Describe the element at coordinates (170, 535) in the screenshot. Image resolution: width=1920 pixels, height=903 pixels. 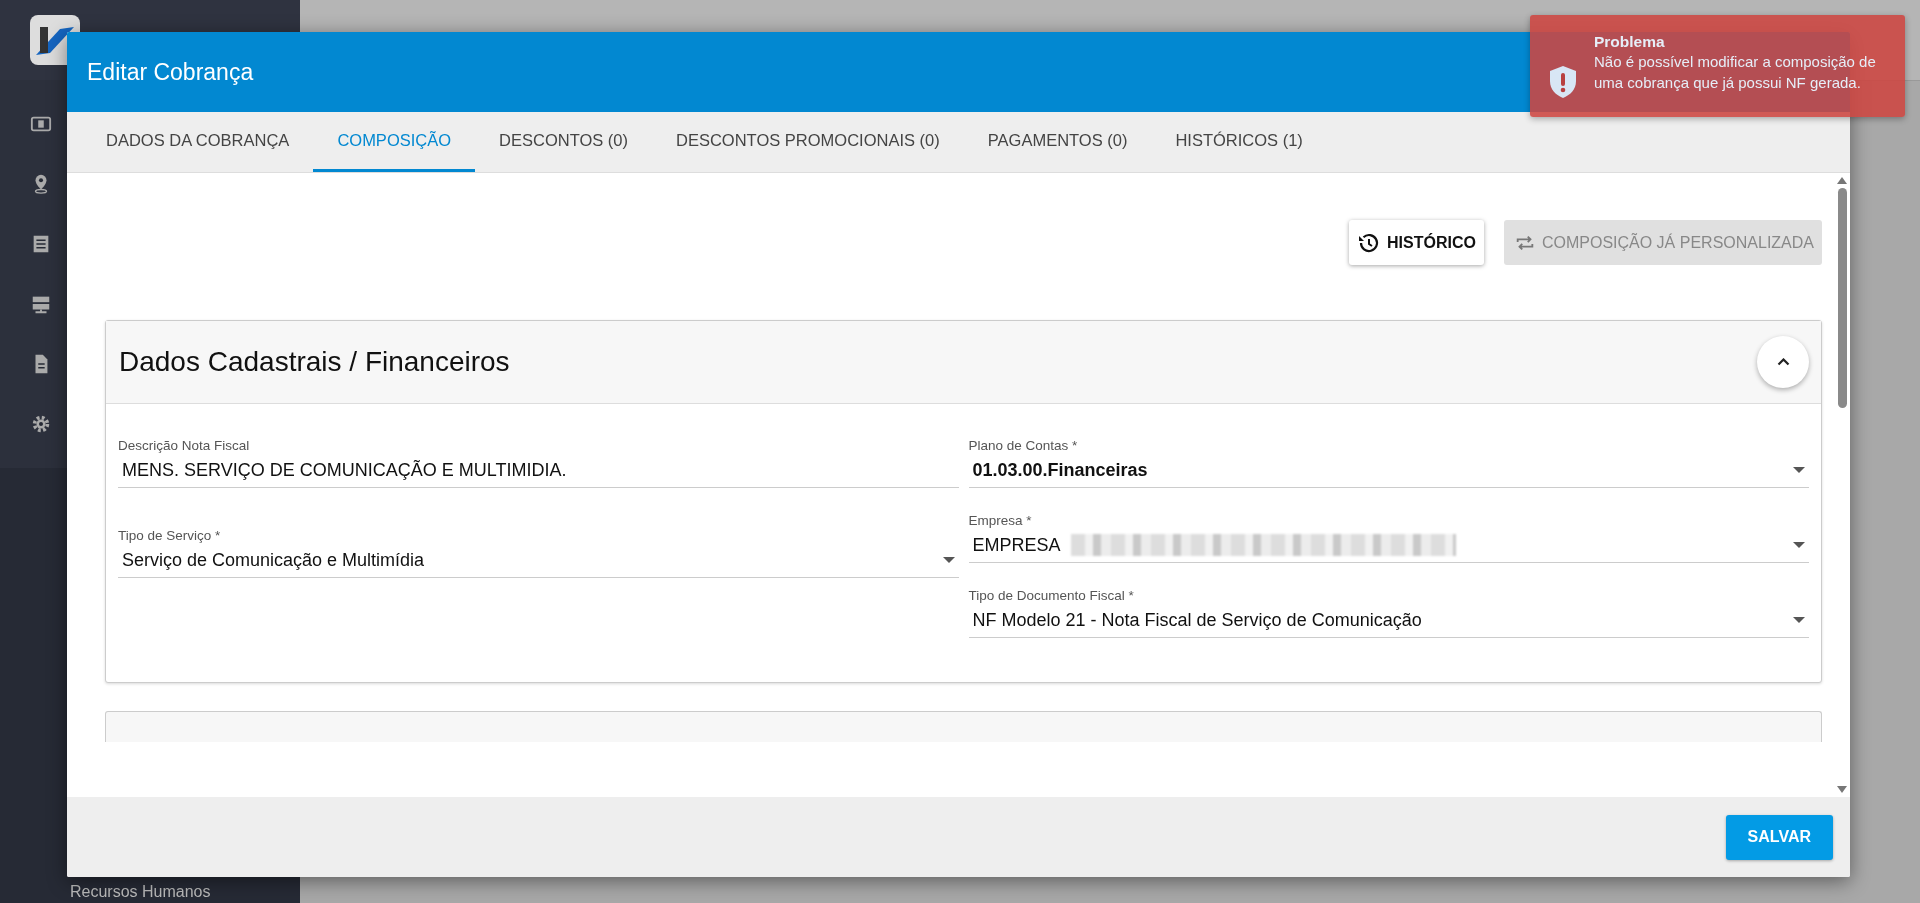
I see `field-label: Tipo de Serviço *` at that location.